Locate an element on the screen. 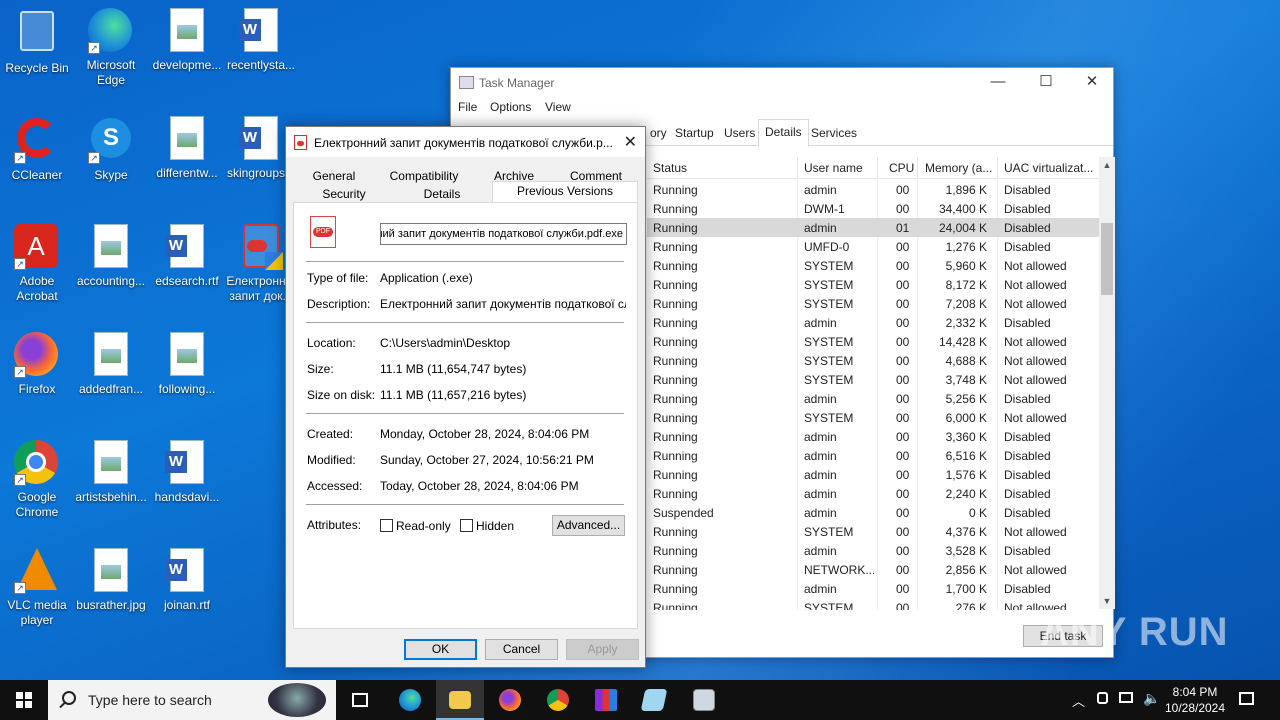 The height and width of the screenshot is (720, 1280). table-row: Running SYSTEM 00 8,172 K Not allowed is located at coordinates (873, 284).